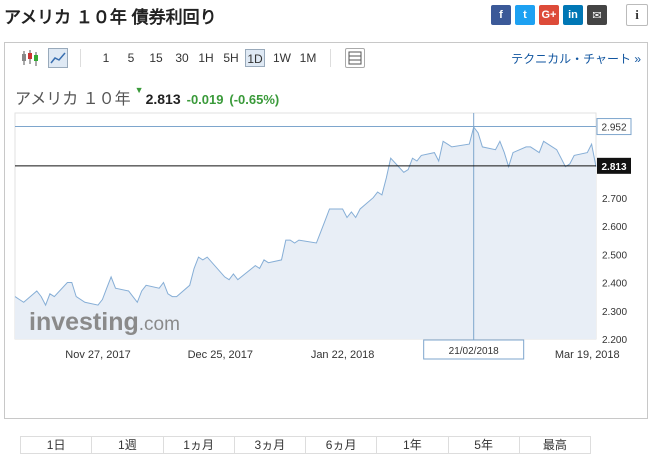 The width and height of the screenshot is (654, 454). What do you see at coordinates (614, 227) in the screenshot?
I see `y-tick-label: 2.600` at bounding box center [614, 227].